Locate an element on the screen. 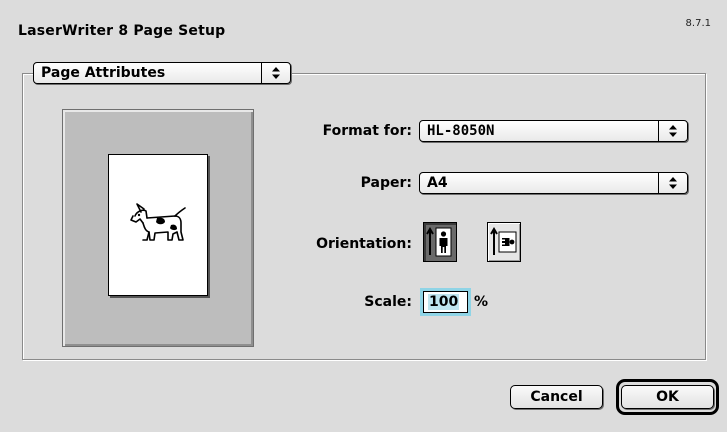  version-label: 8.7.1 is located at coordinates (698, 23).